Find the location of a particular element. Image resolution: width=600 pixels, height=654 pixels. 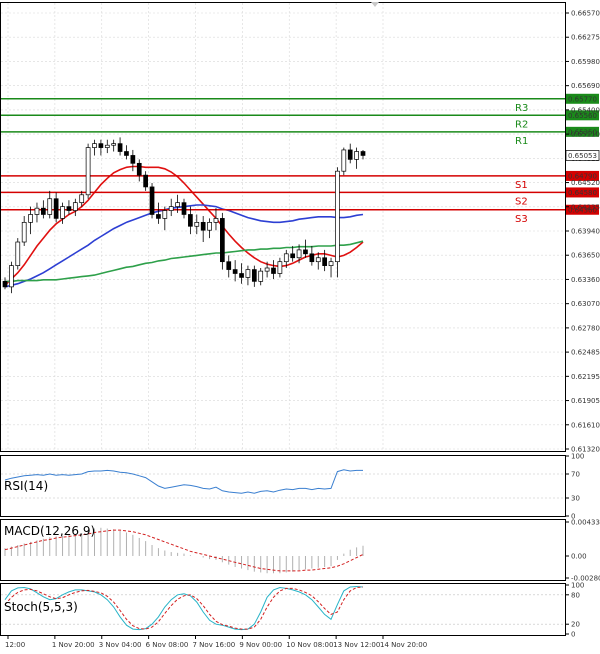

time-tick-label: 14 Nov 20:00 is located at coordinates (403, 645).